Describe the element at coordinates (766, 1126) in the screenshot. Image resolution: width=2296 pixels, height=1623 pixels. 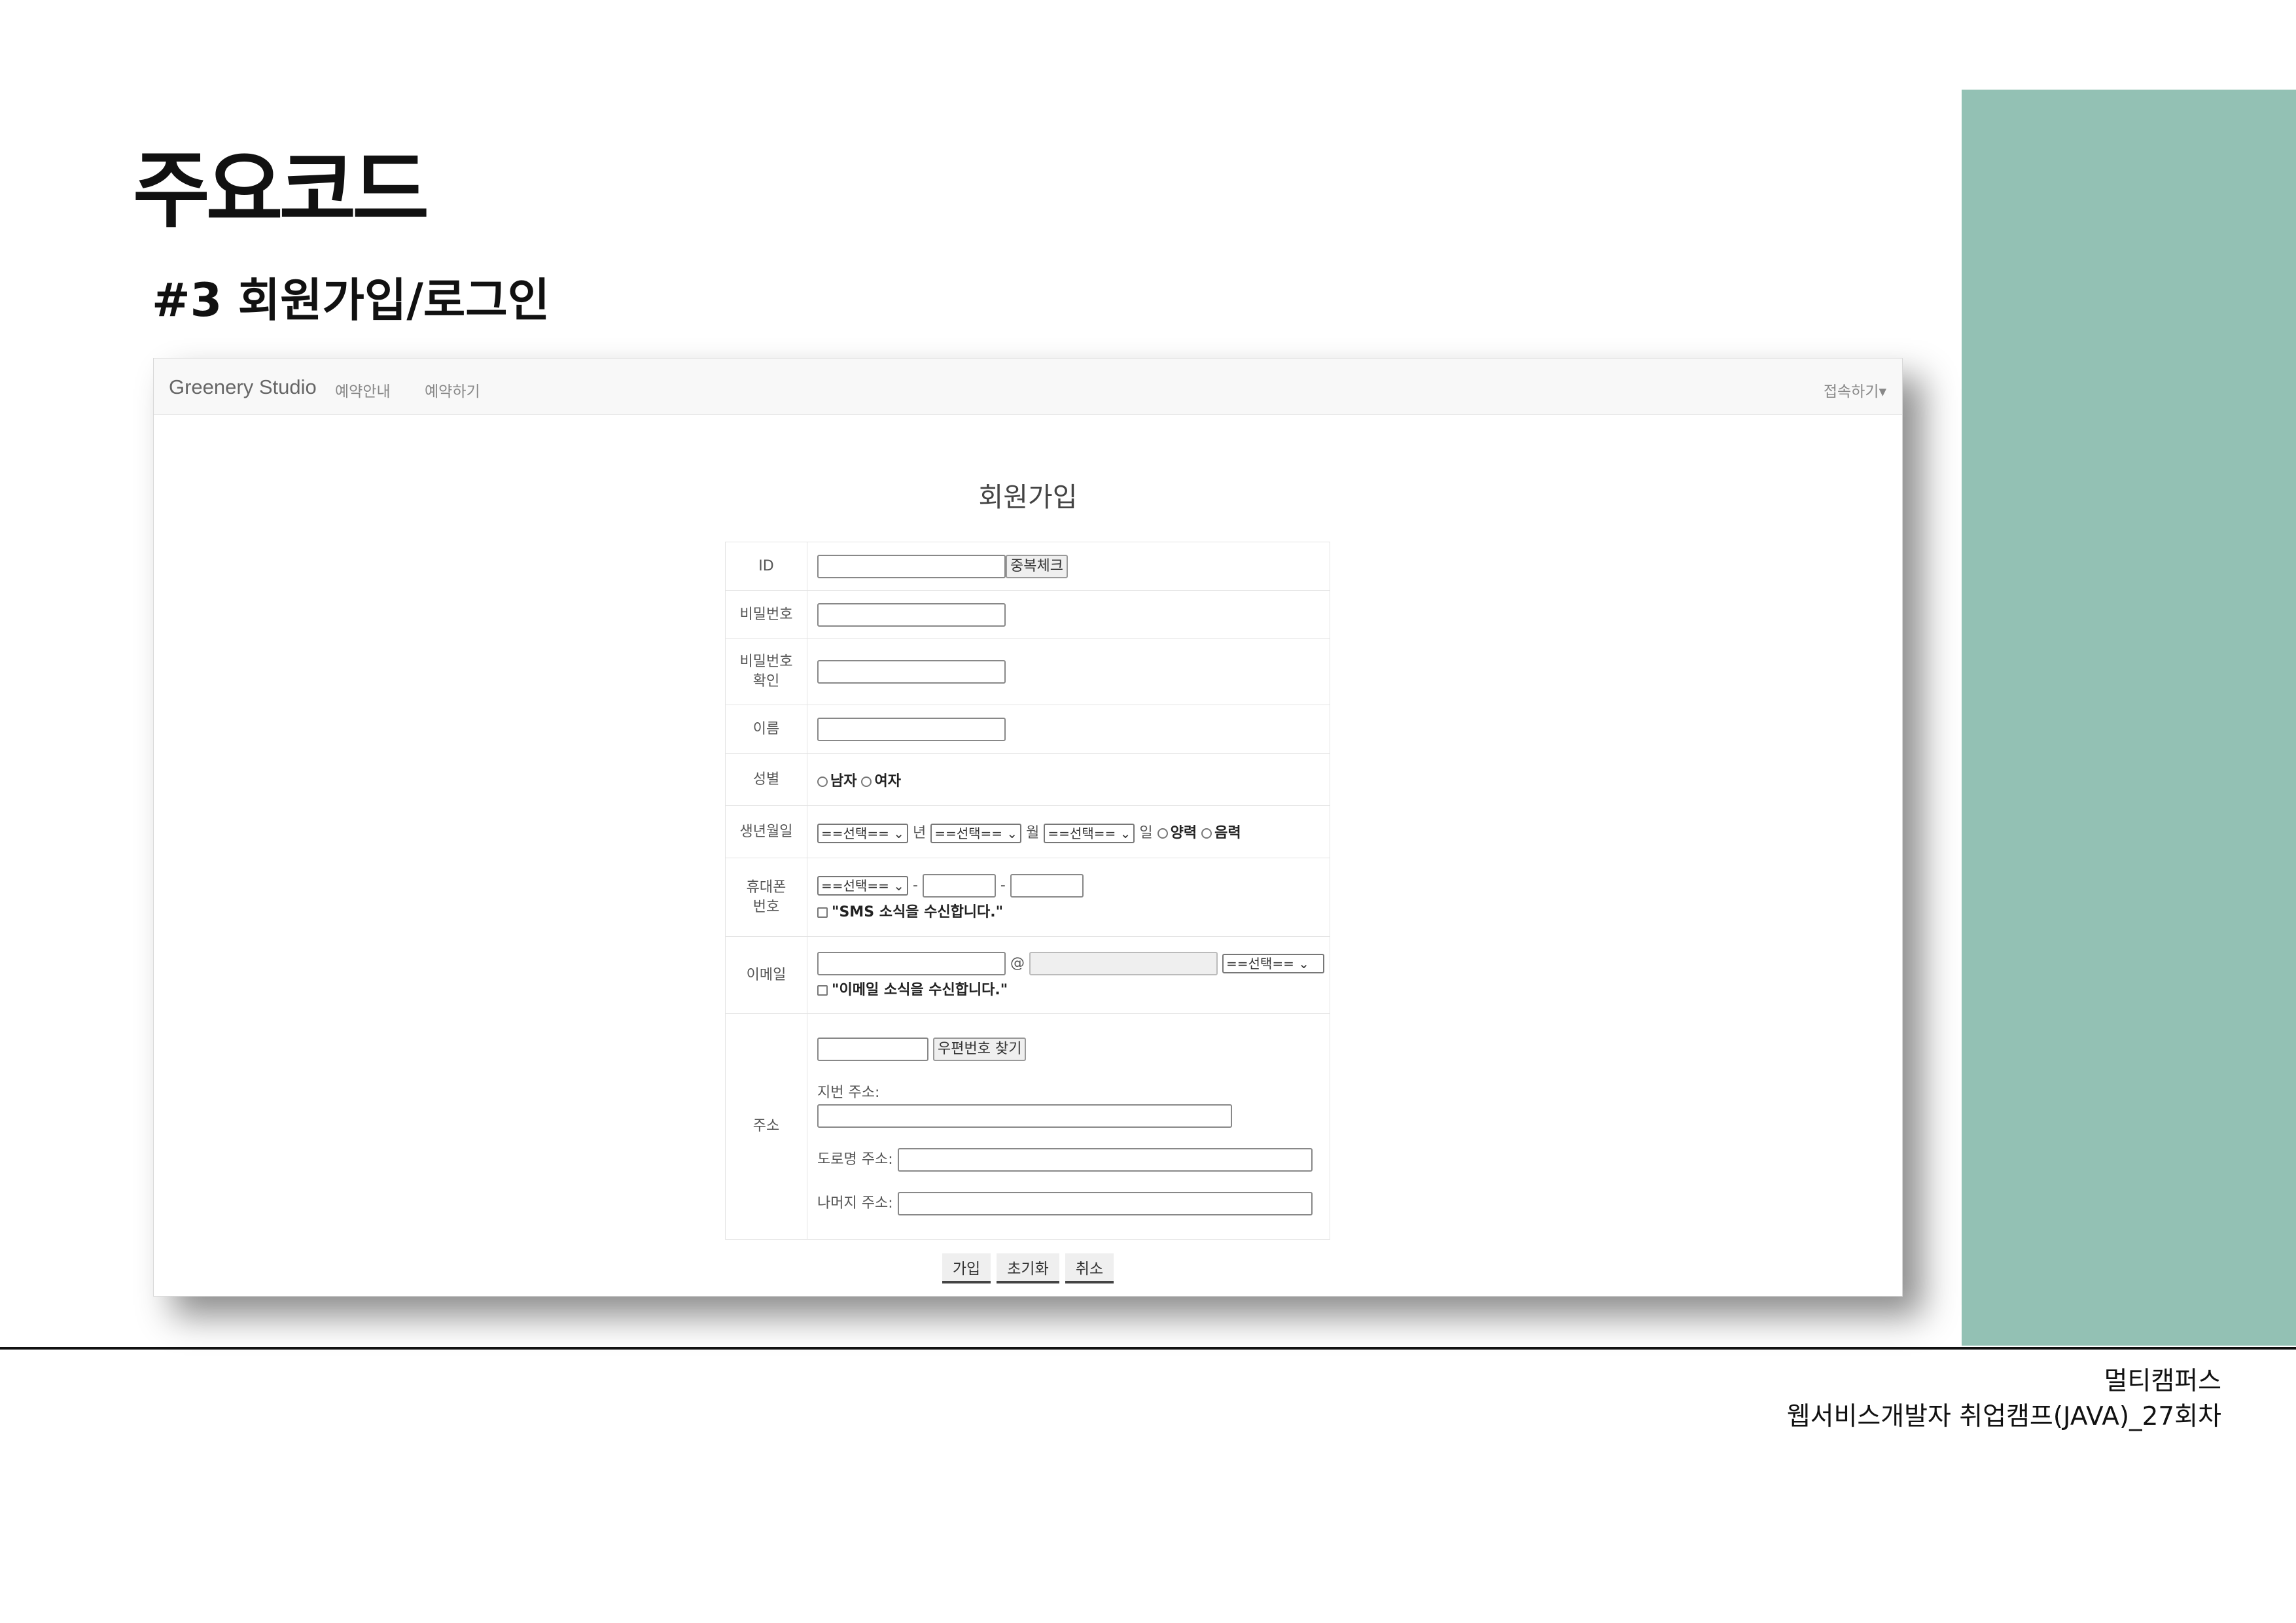
I see `address-label: 주소` at that location.